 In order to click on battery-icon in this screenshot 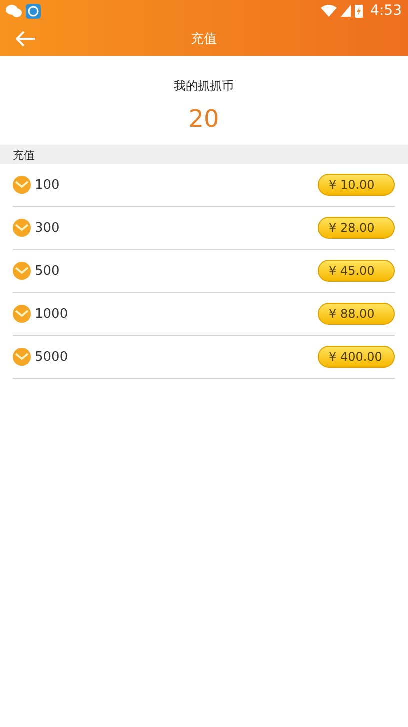, I will do `click(358, 11)`.